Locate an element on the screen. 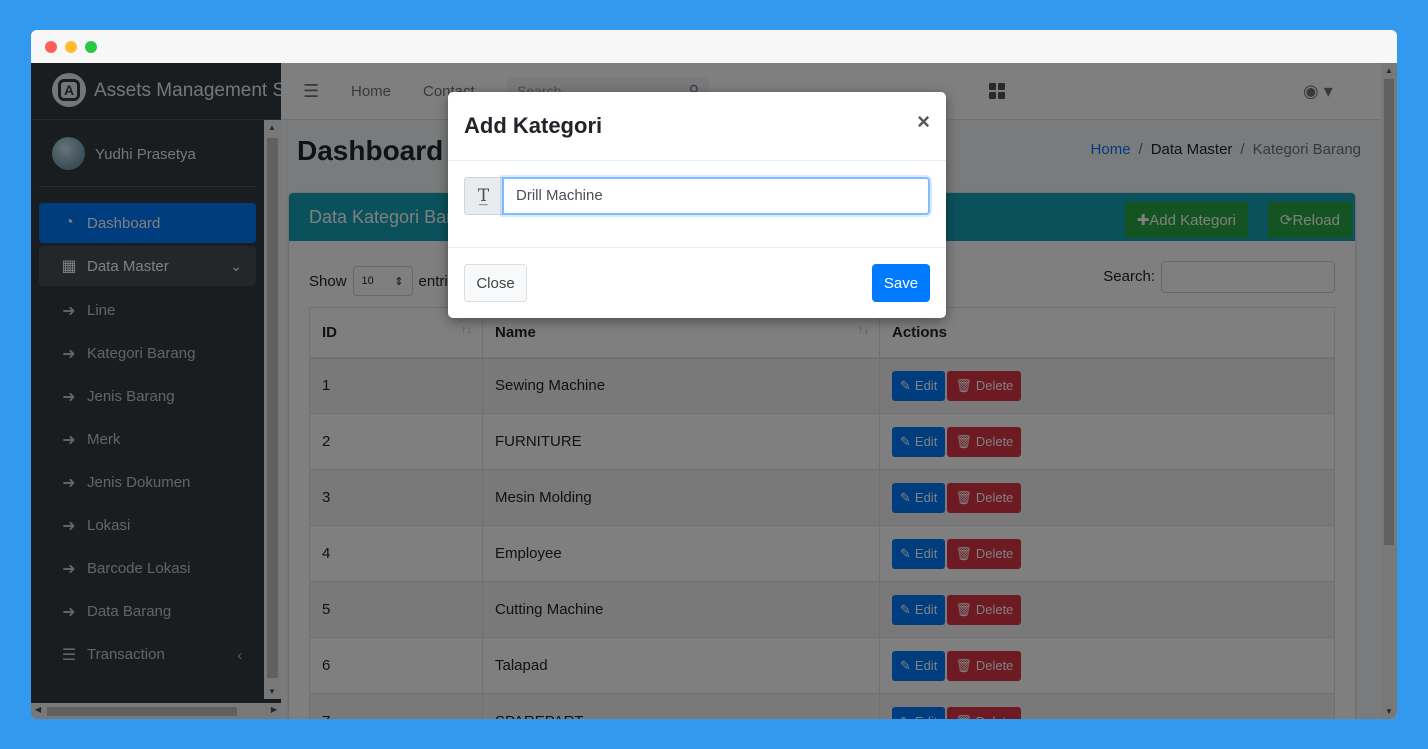 This screenshot has height=749, width=1428. close-icon: × is located at coordinates (923, 122).